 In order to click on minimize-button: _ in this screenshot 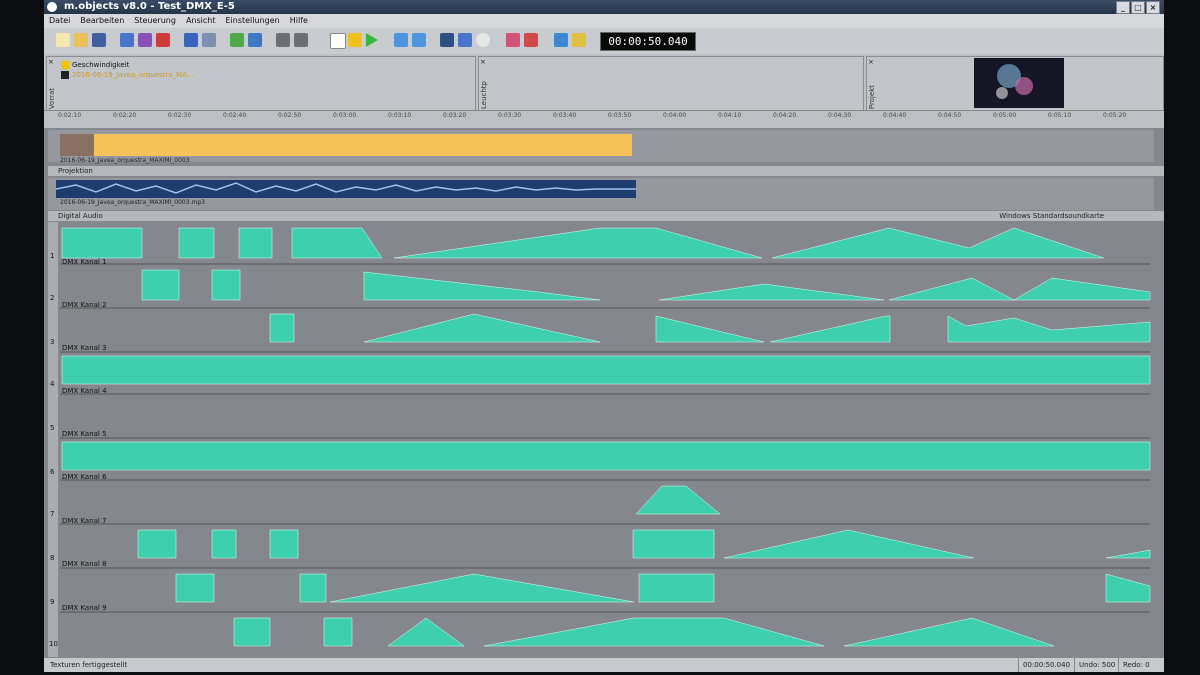, I will do `click(1123, 7)`.